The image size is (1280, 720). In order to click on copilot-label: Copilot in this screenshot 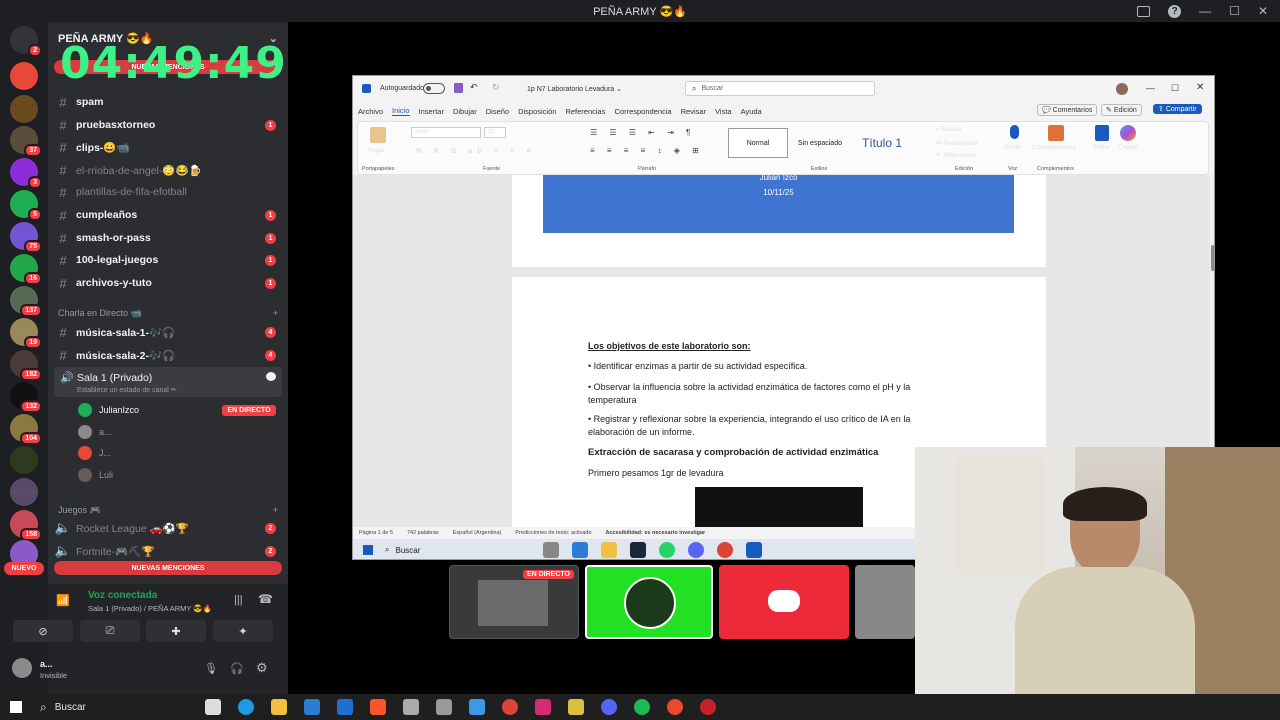, I will do `click(1128, 147)`.